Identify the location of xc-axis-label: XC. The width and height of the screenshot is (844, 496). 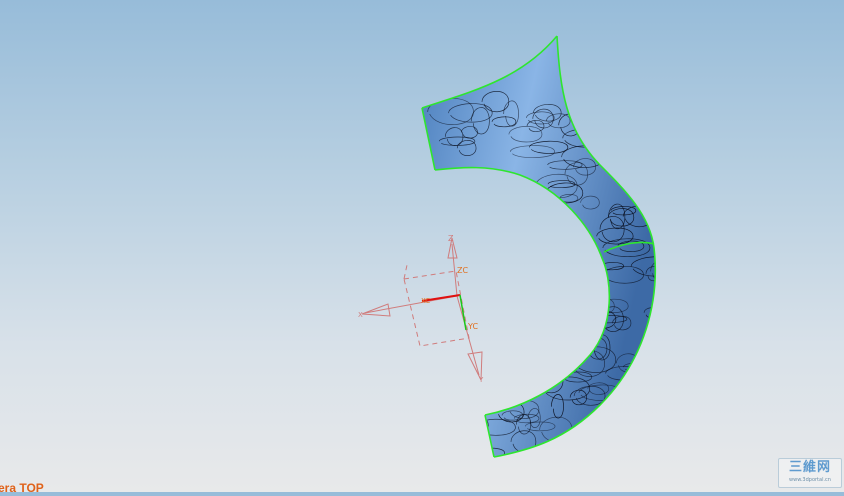
(425, 301).